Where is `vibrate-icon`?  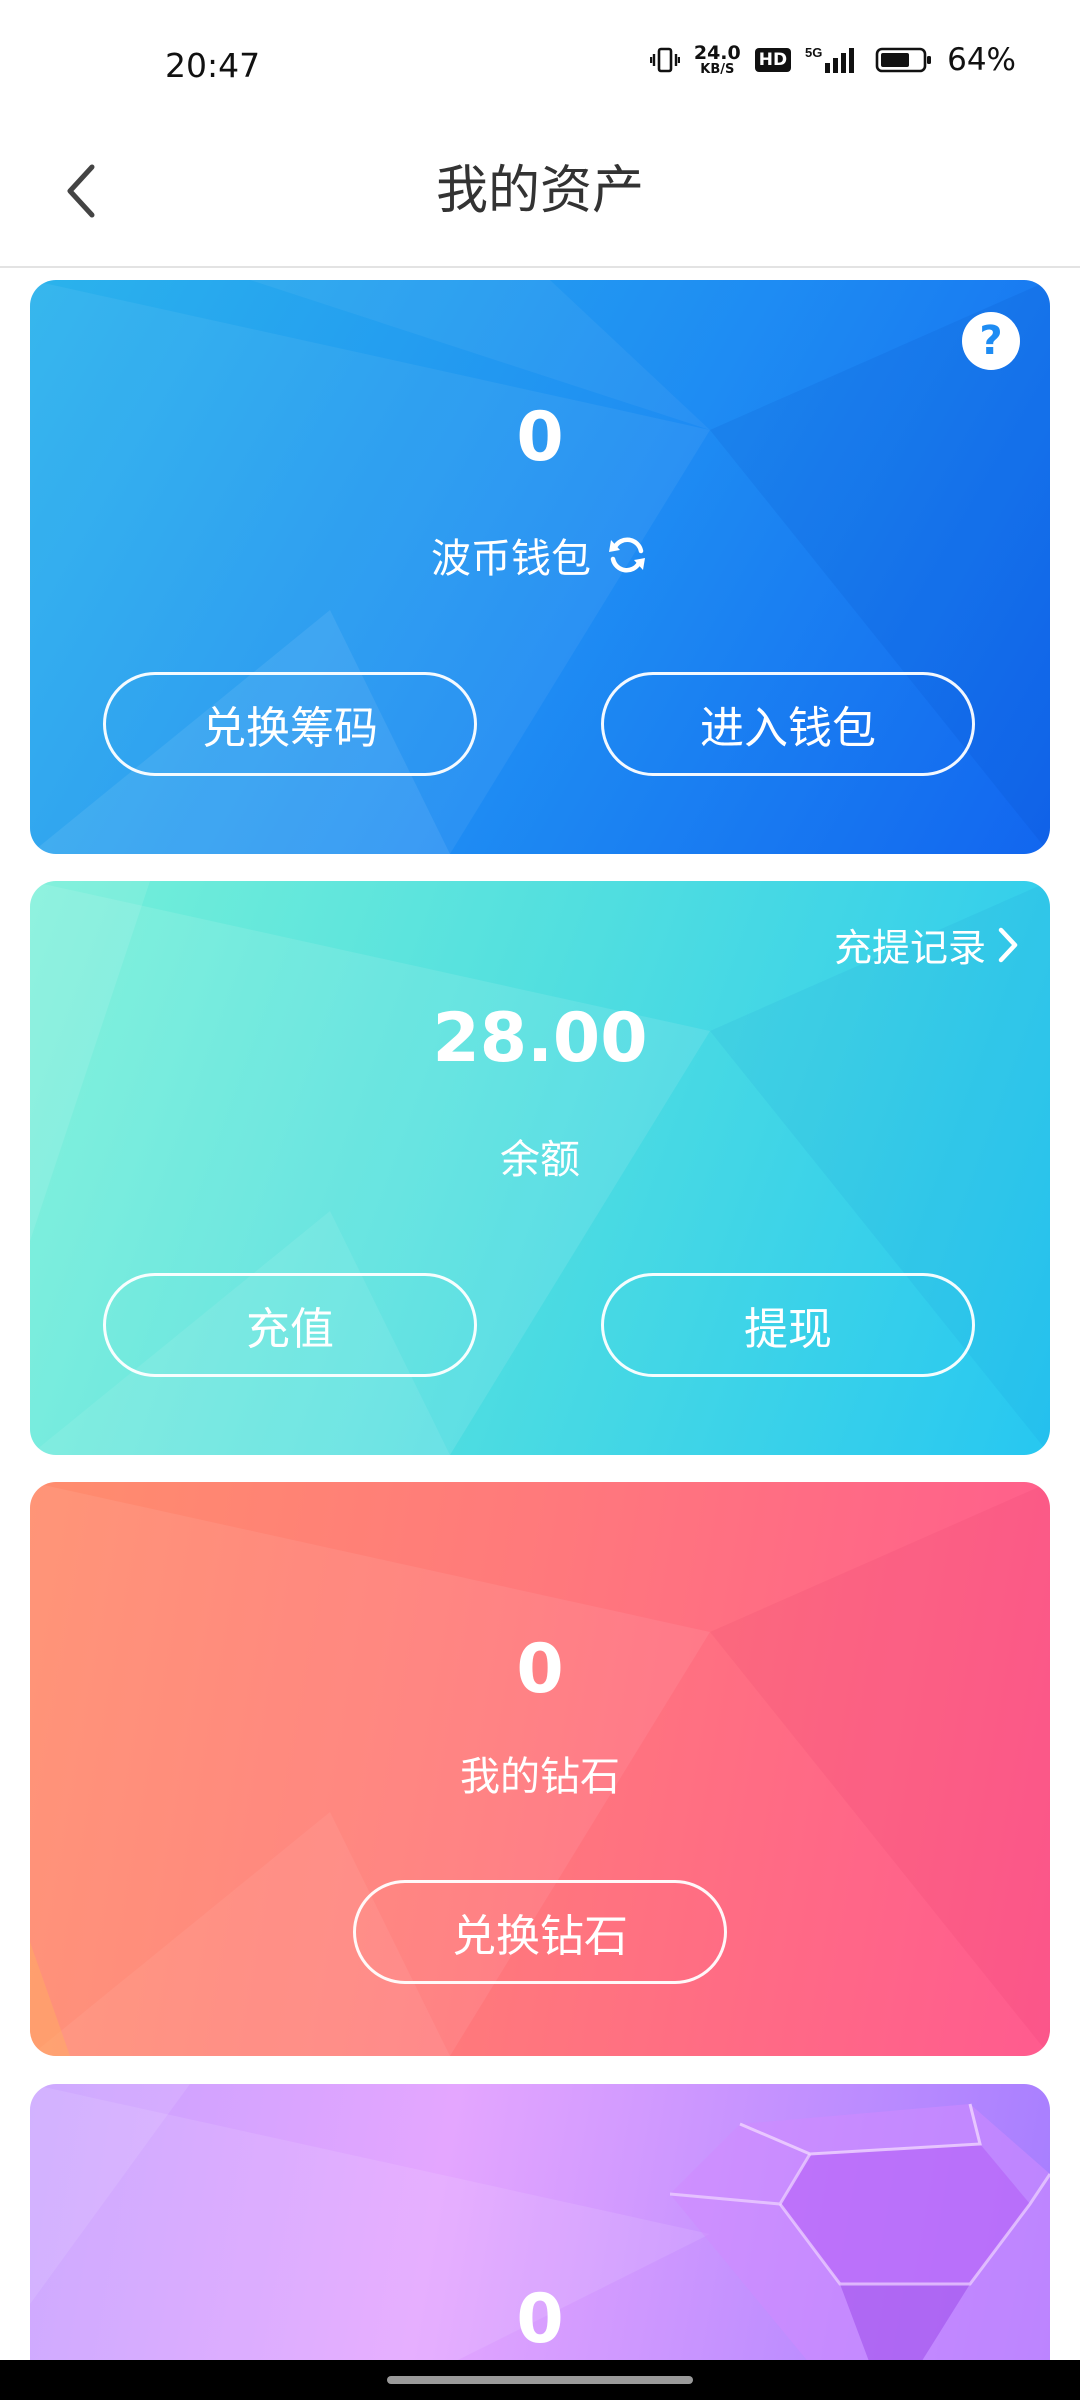
vibrate-icon is located at coordinates (664, 60).